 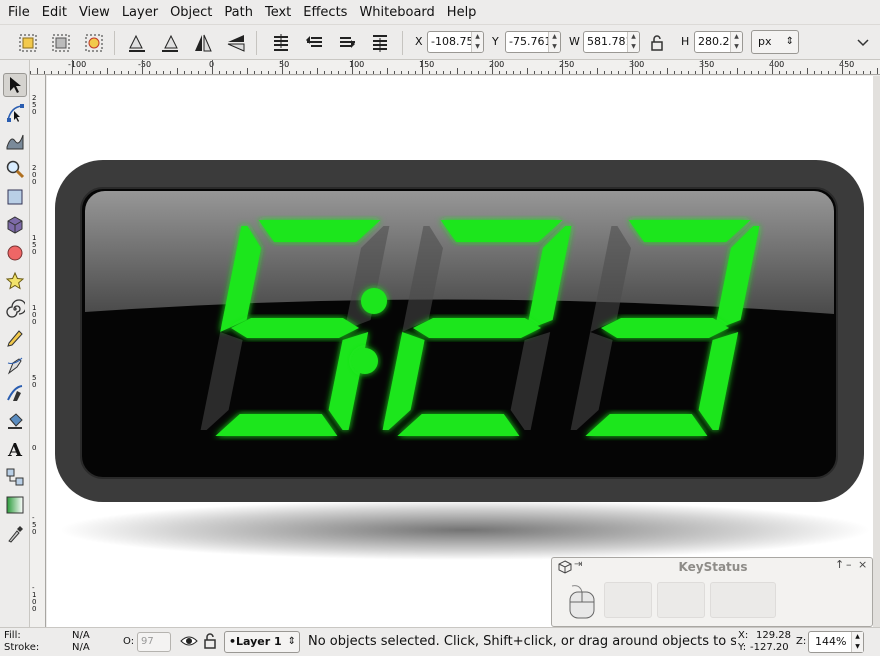 I want to click on text-tool-icon: A, so click(x=15, y=449).